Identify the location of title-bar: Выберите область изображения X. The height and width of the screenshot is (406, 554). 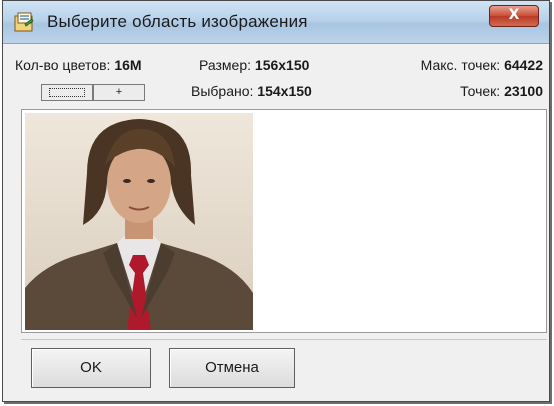
(276, 22).